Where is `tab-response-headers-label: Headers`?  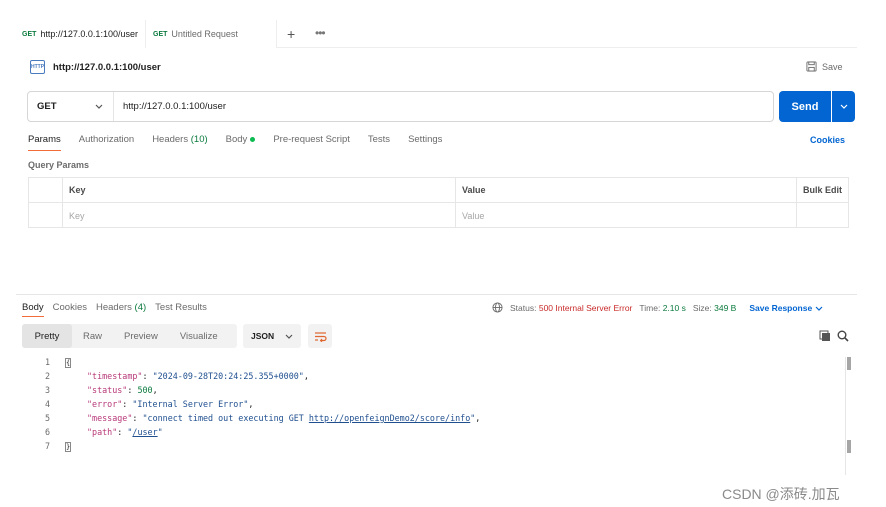
tab-response-headers-label: Headers is located at coordinates (113, 307).